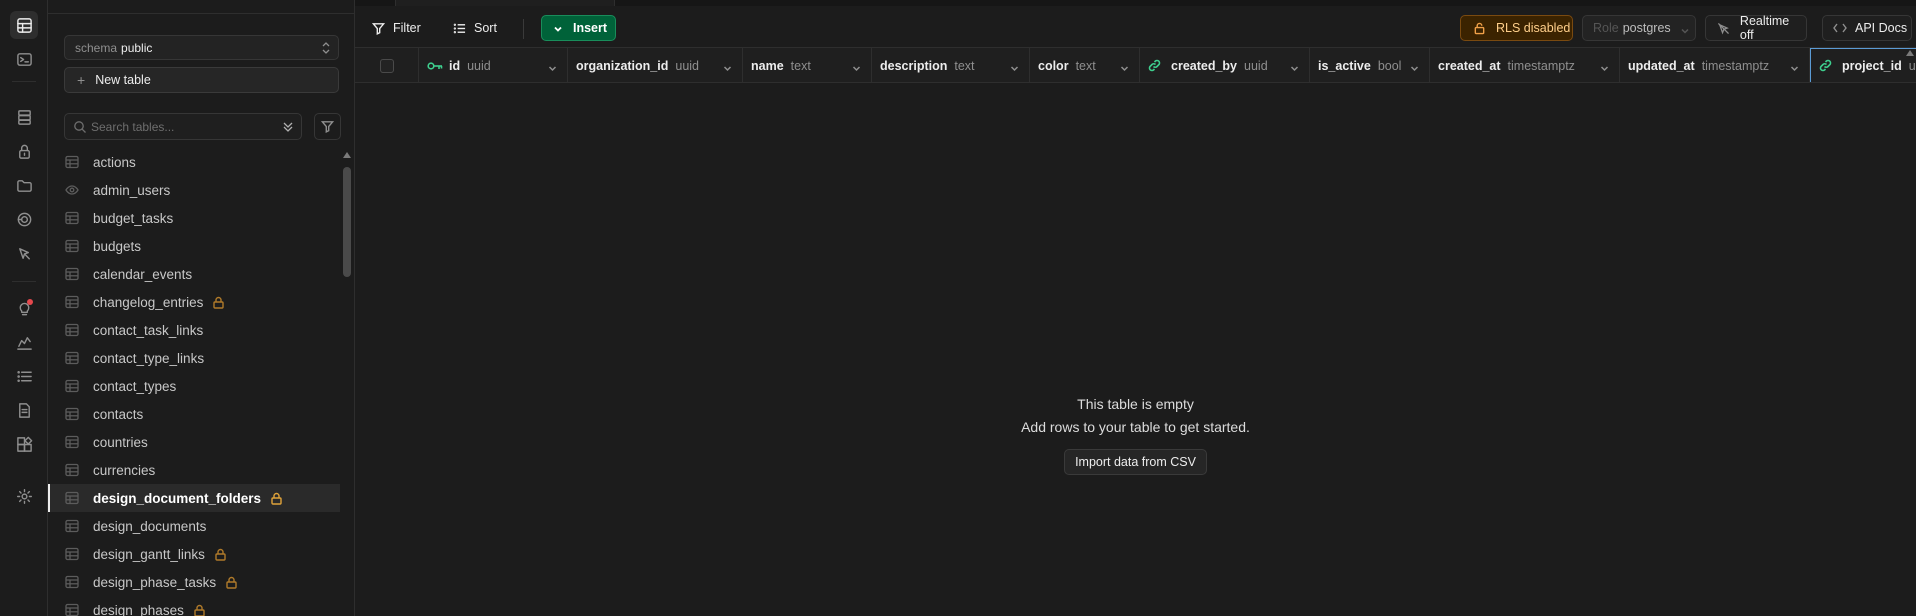 This screenshot has height=616, width=1916. Describe the element at coordinates (493, 65) in the screenshot. I see `column-header-id: id uuid` at that location.